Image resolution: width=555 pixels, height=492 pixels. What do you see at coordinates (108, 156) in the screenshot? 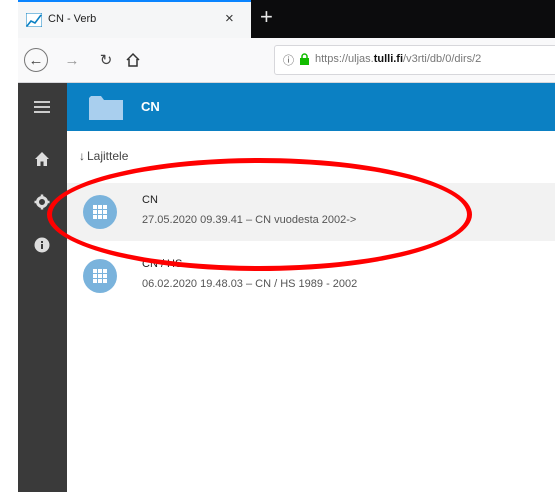
I see `sort-label: Lajittele` at bounding box center [108, 156].